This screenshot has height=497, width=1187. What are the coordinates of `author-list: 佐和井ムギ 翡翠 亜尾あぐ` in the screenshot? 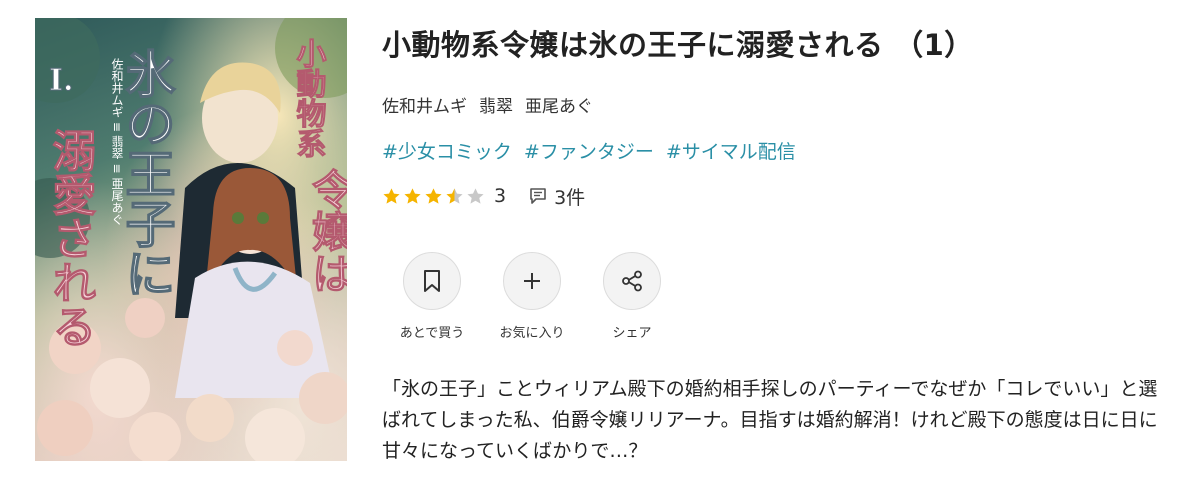 It's located at (487, 104).